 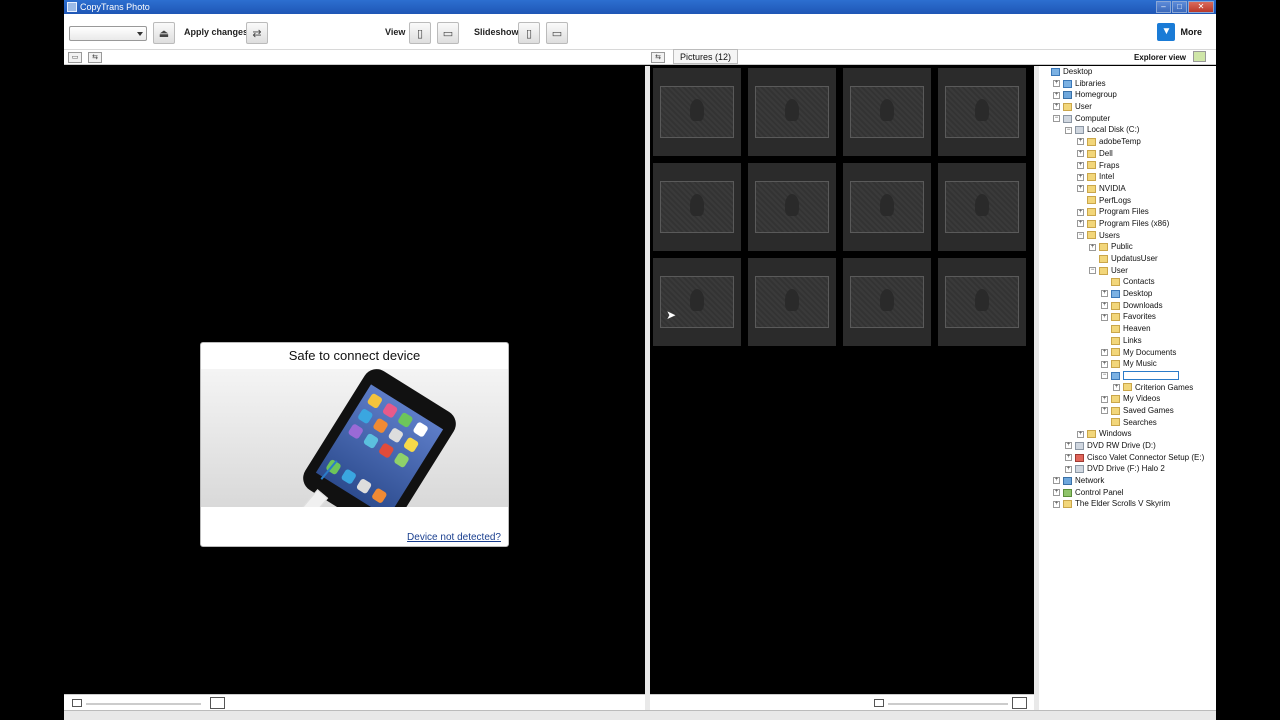 What do you see at coordinates (164, 33) in the screenshot?
I see `eject-button: ⏏` at bounding box center [164, 33].